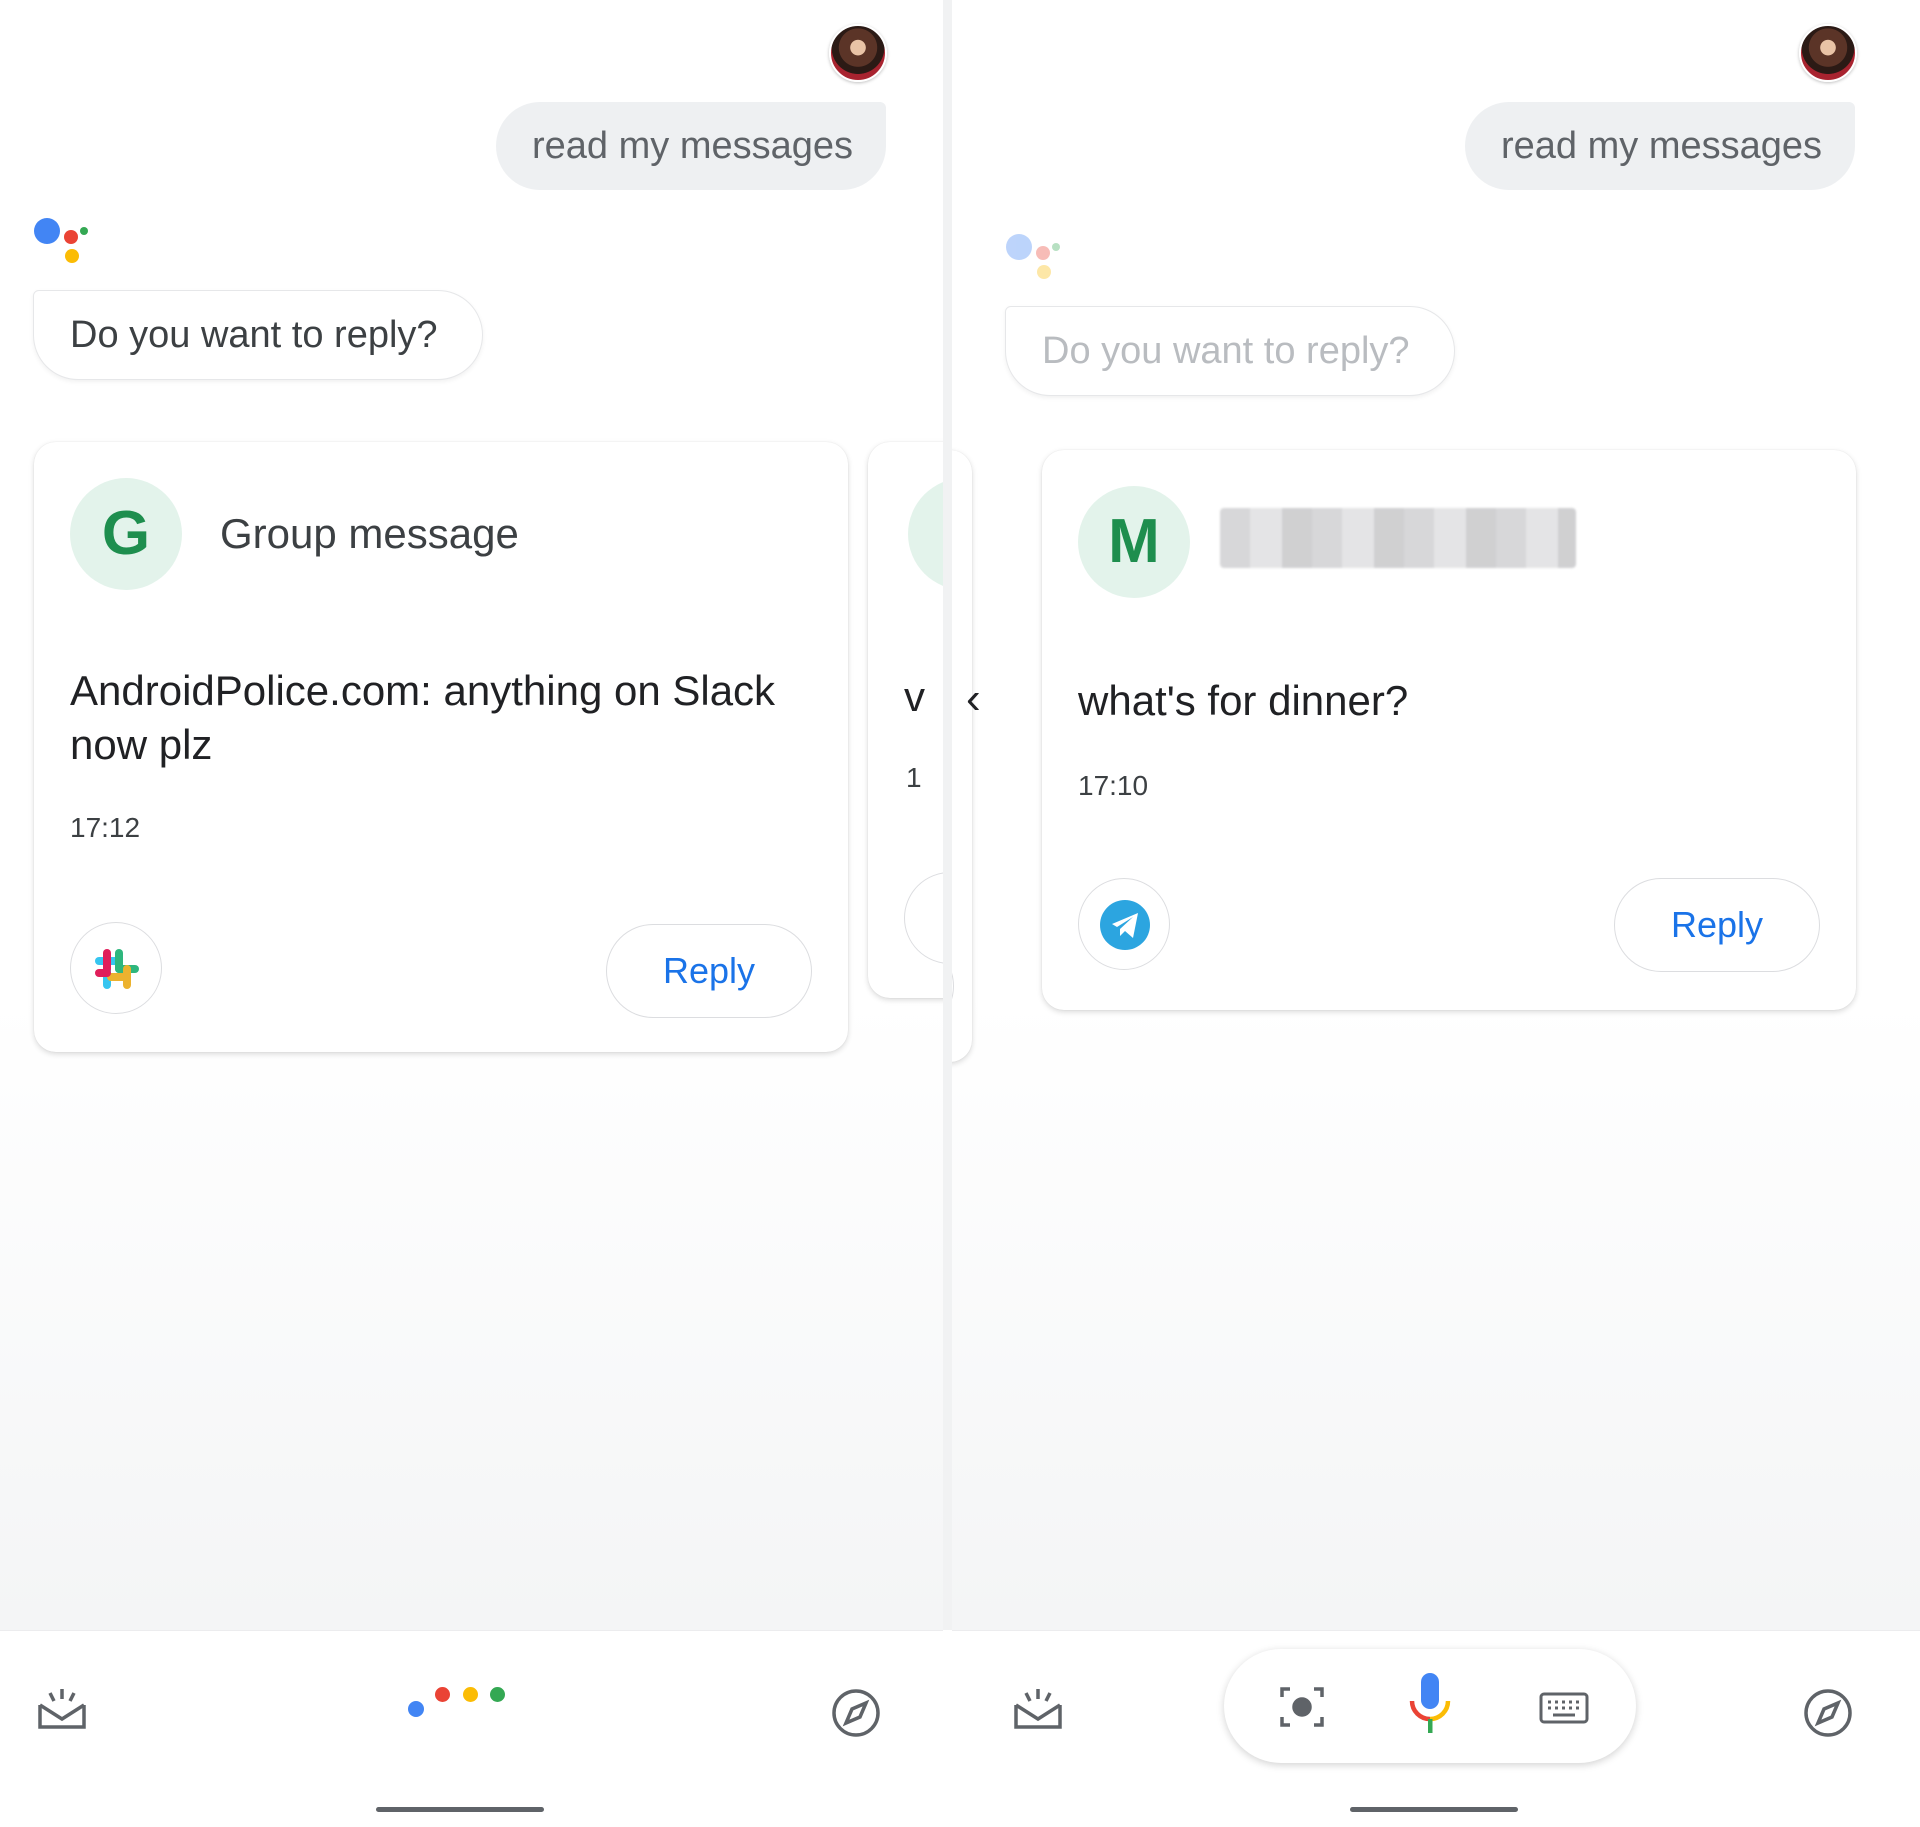 The width and height of the screenshot is (1920, 1827). What do you see at coordinates (1134, 542) in the screenshot?
I see `sender-avatar: M` at bounding box center [1134, 542].